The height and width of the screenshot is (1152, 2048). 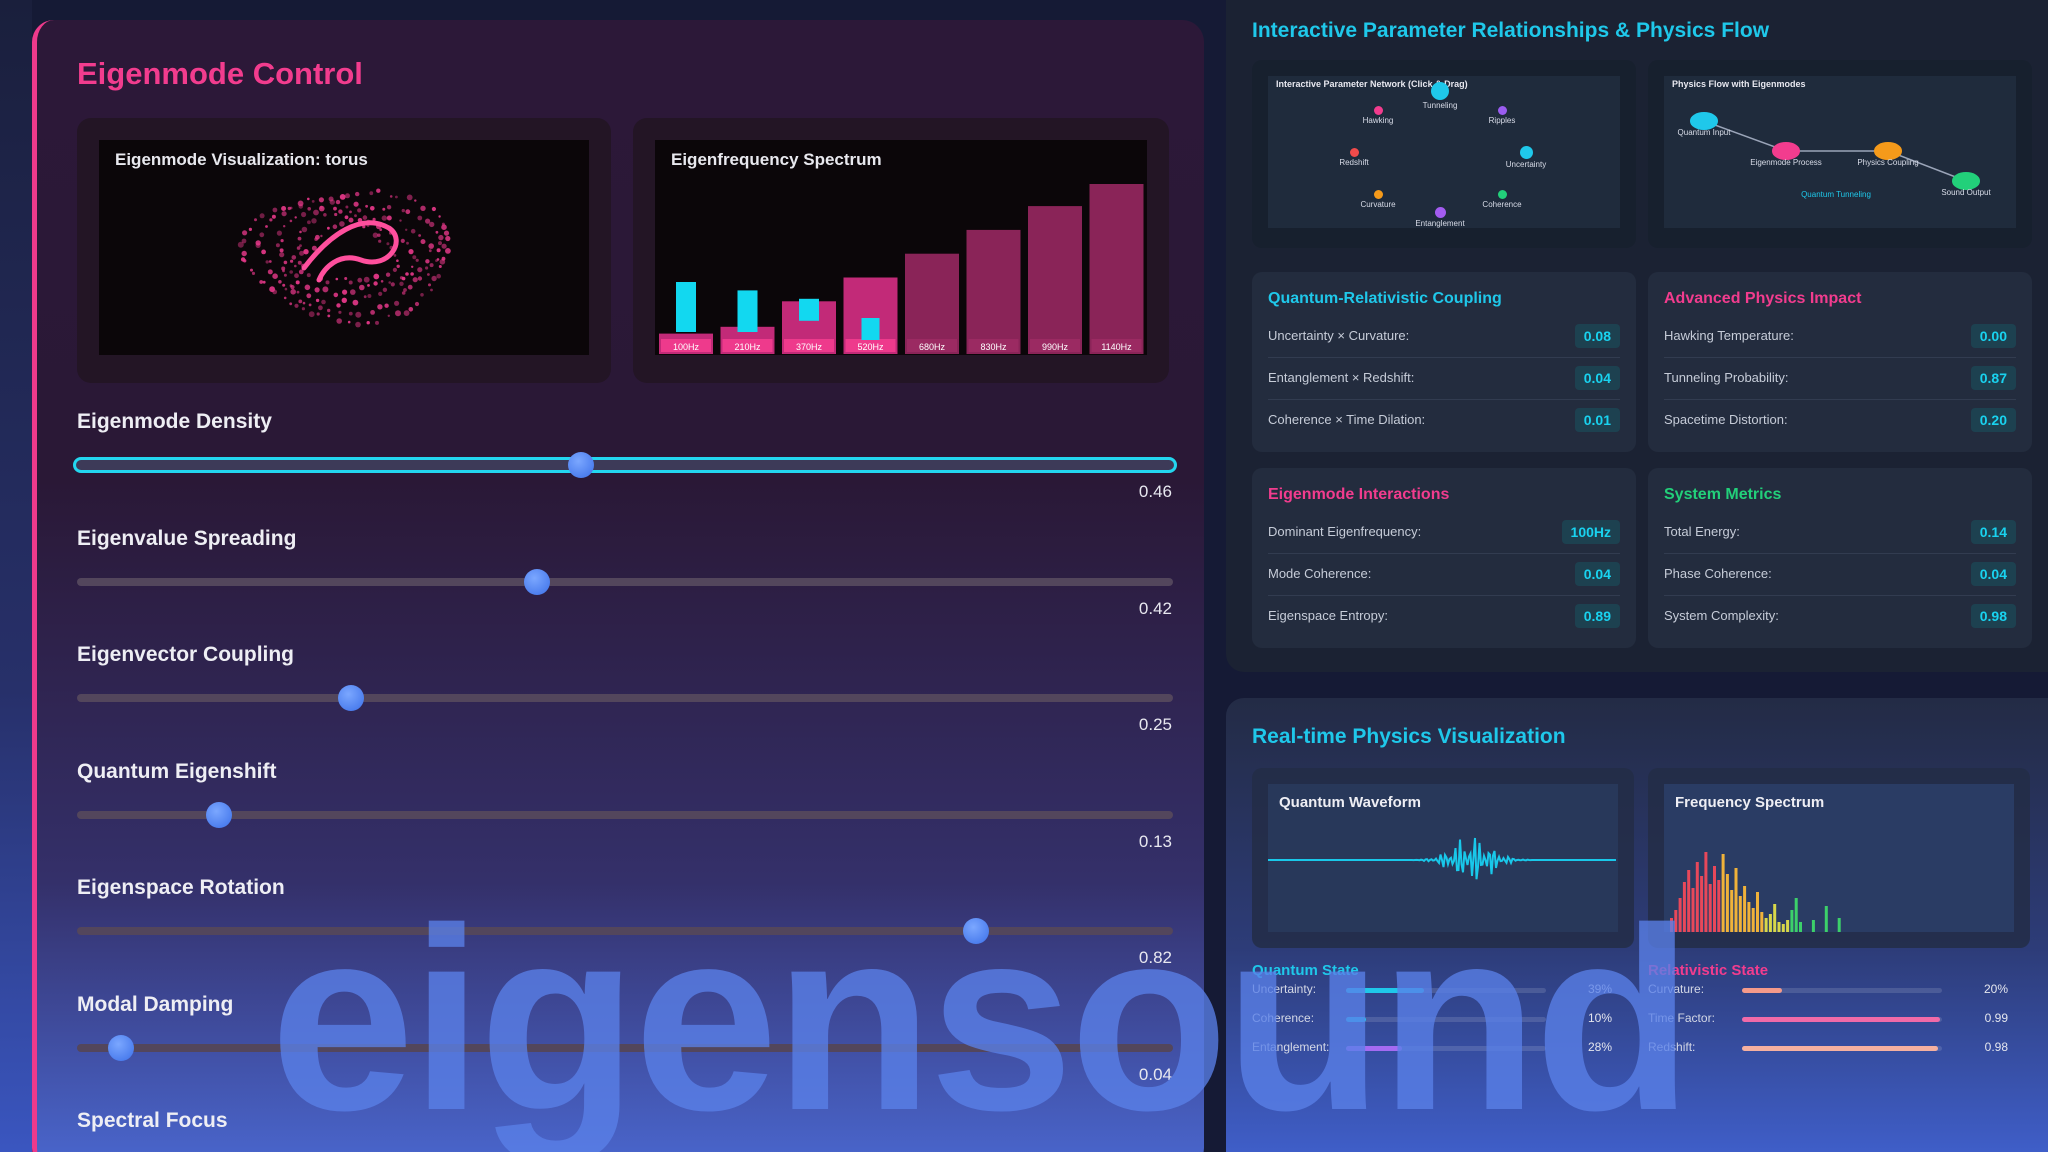 I want to click on spectrum-tick-label: 1140Hz, so click(x=1116, y=347).